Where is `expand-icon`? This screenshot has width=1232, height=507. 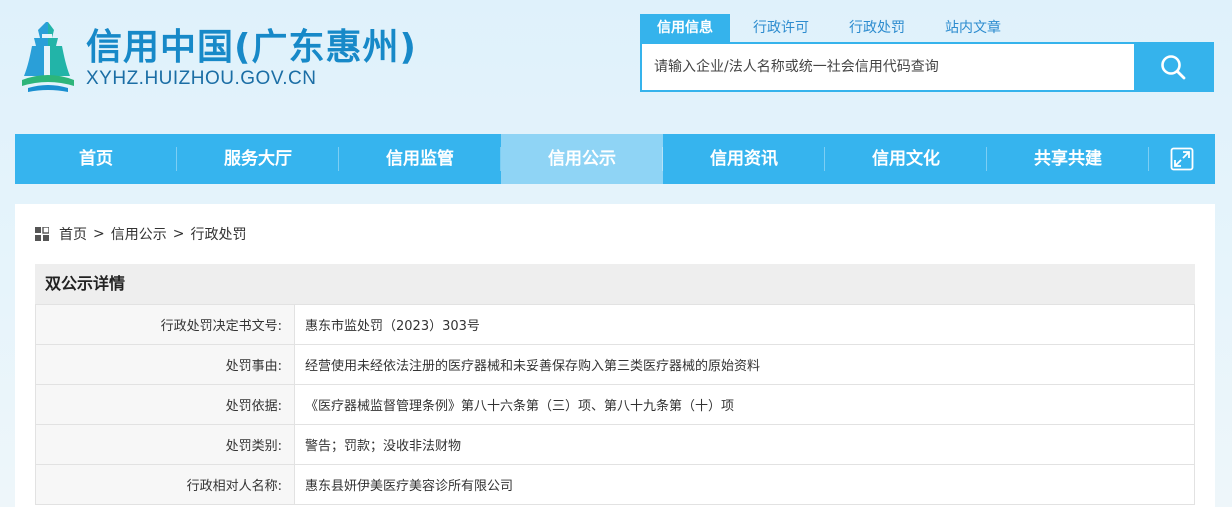
expand-icon is located at coordinates (1182, 159).